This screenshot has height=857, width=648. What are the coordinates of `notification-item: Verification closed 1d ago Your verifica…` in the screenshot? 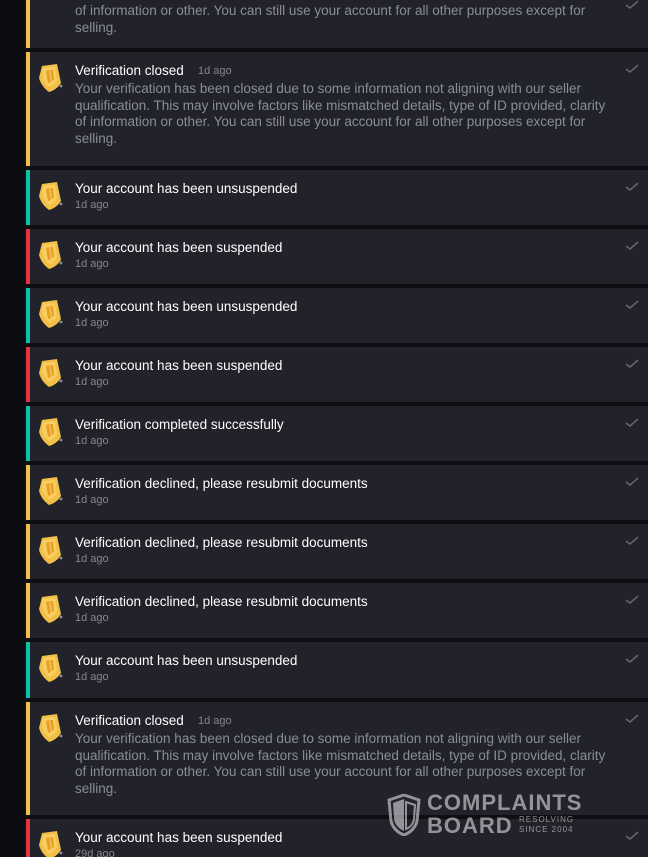 It's located at (337, 111).